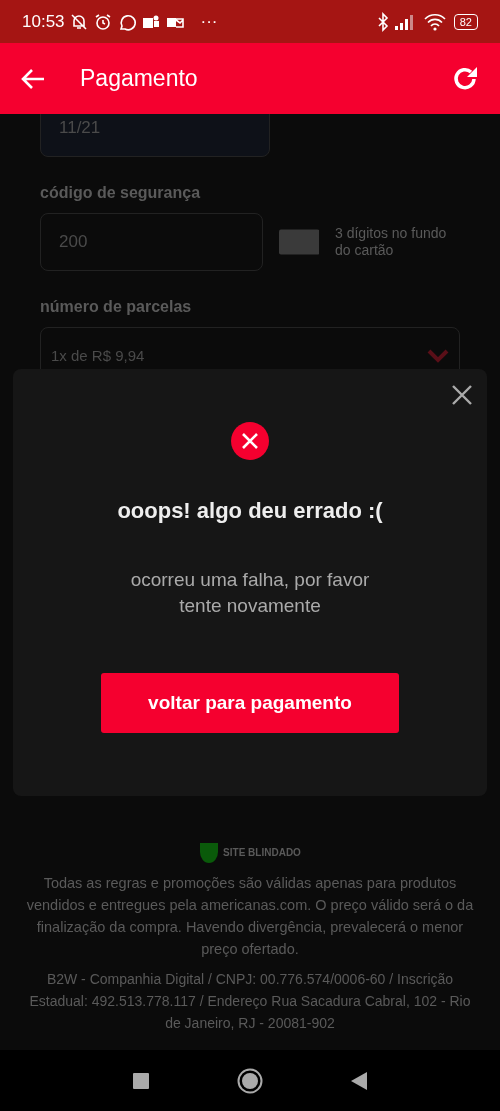 The width and height of the screenshot is (500, 1111). What do you see at coordinates (209, 21) in the screenshot?
I see `more-indicator: ···` at bounding box center [209, 21].